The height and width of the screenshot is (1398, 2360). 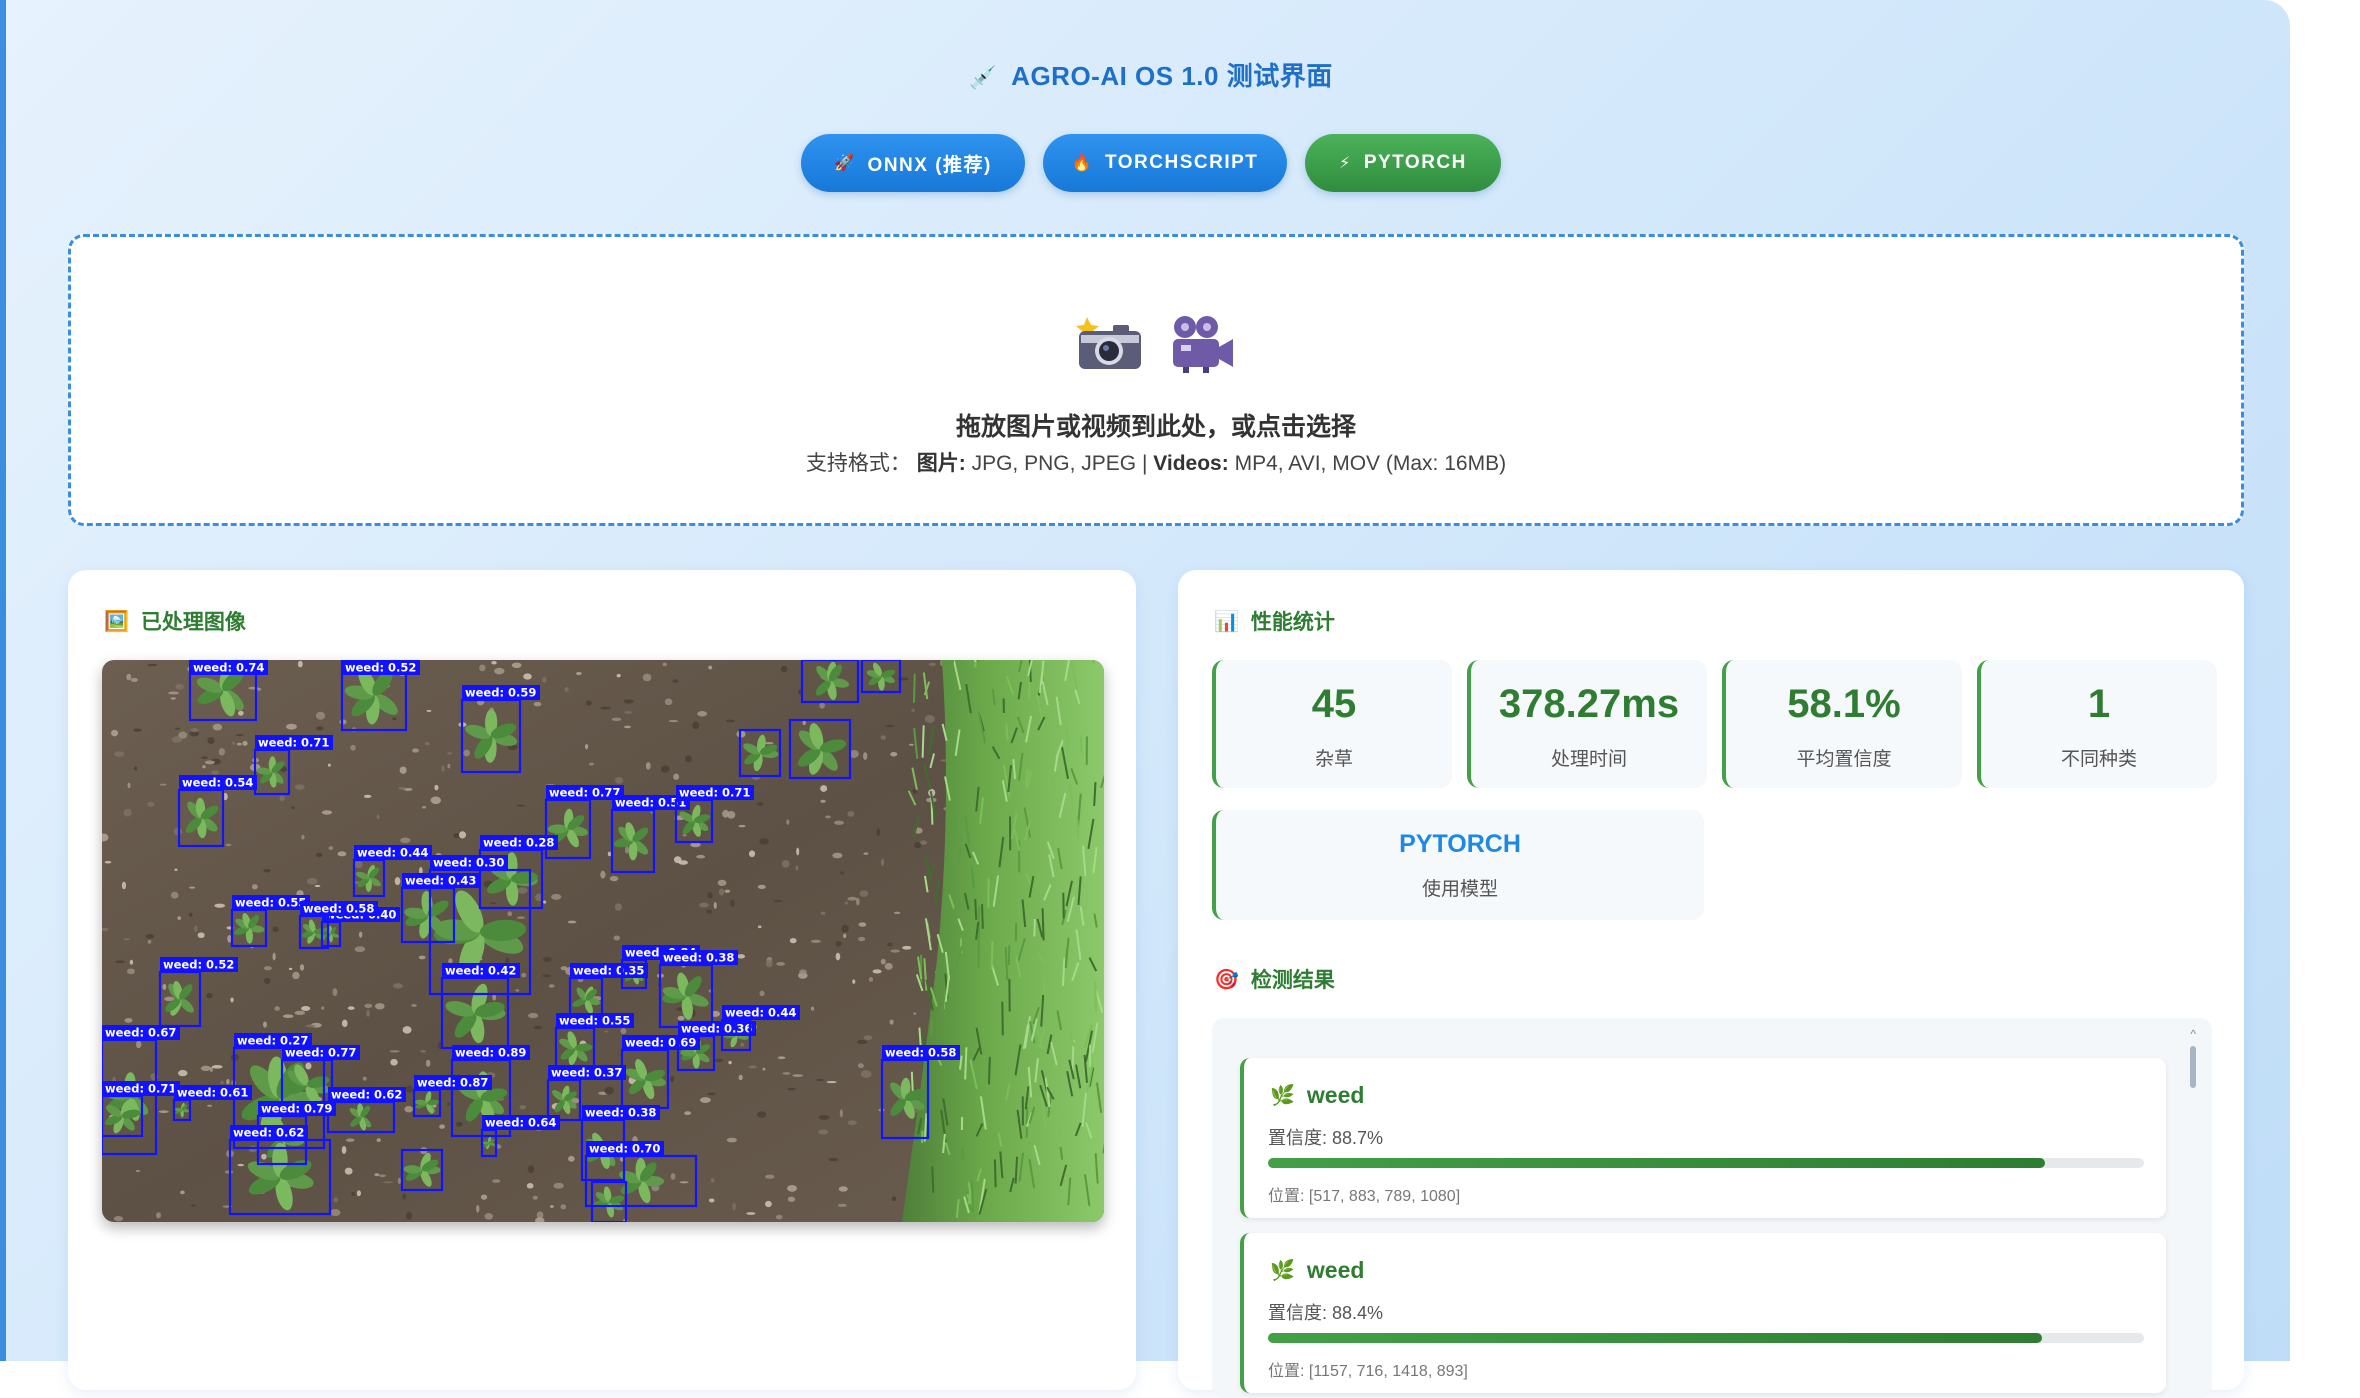 What do you see at coordinates (844, 163) in the screenshot?
I see `rocket-icon: 🚀` at bounding box center [844, 163].